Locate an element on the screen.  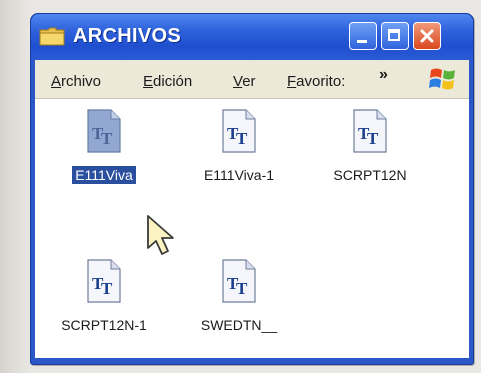
maximize-button is located at coordinates (395, 36).